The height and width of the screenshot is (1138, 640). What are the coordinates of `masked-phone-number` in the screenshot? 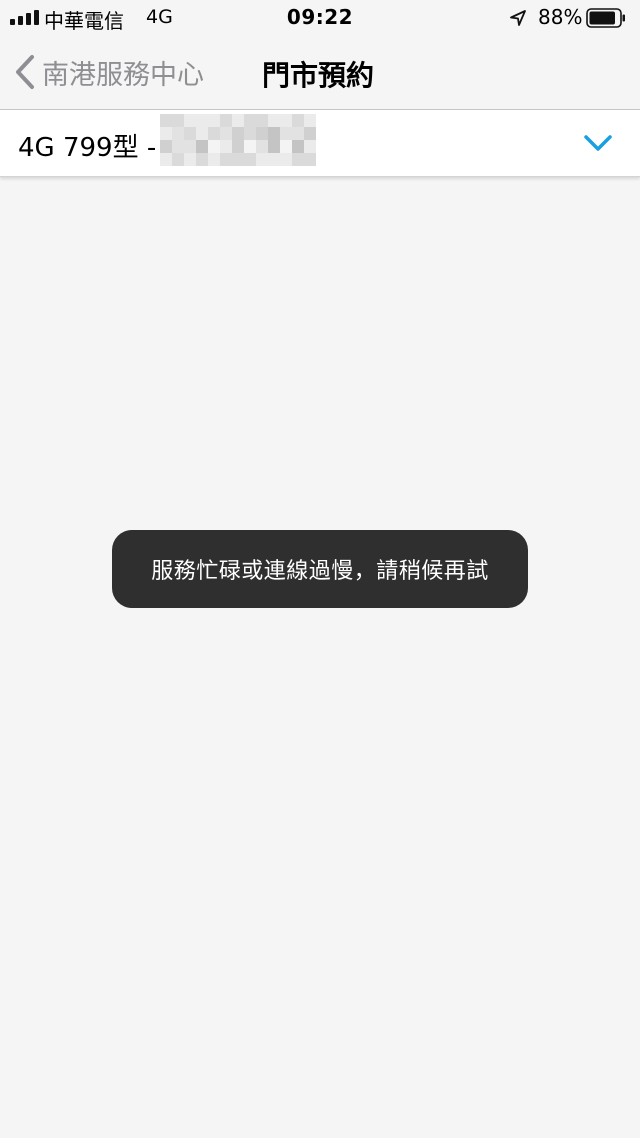 It's located at (238, 141).